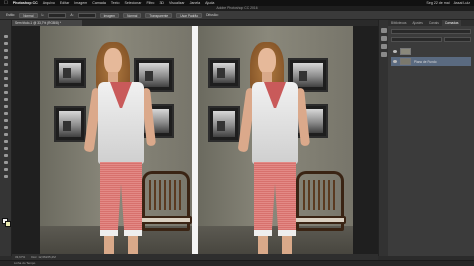 The width and height of the screenshot is (474, 266). Describe the element at coordinates (237, 263) in the screenshot. I see `timeline-panel: Linha do Tempo` at that location.